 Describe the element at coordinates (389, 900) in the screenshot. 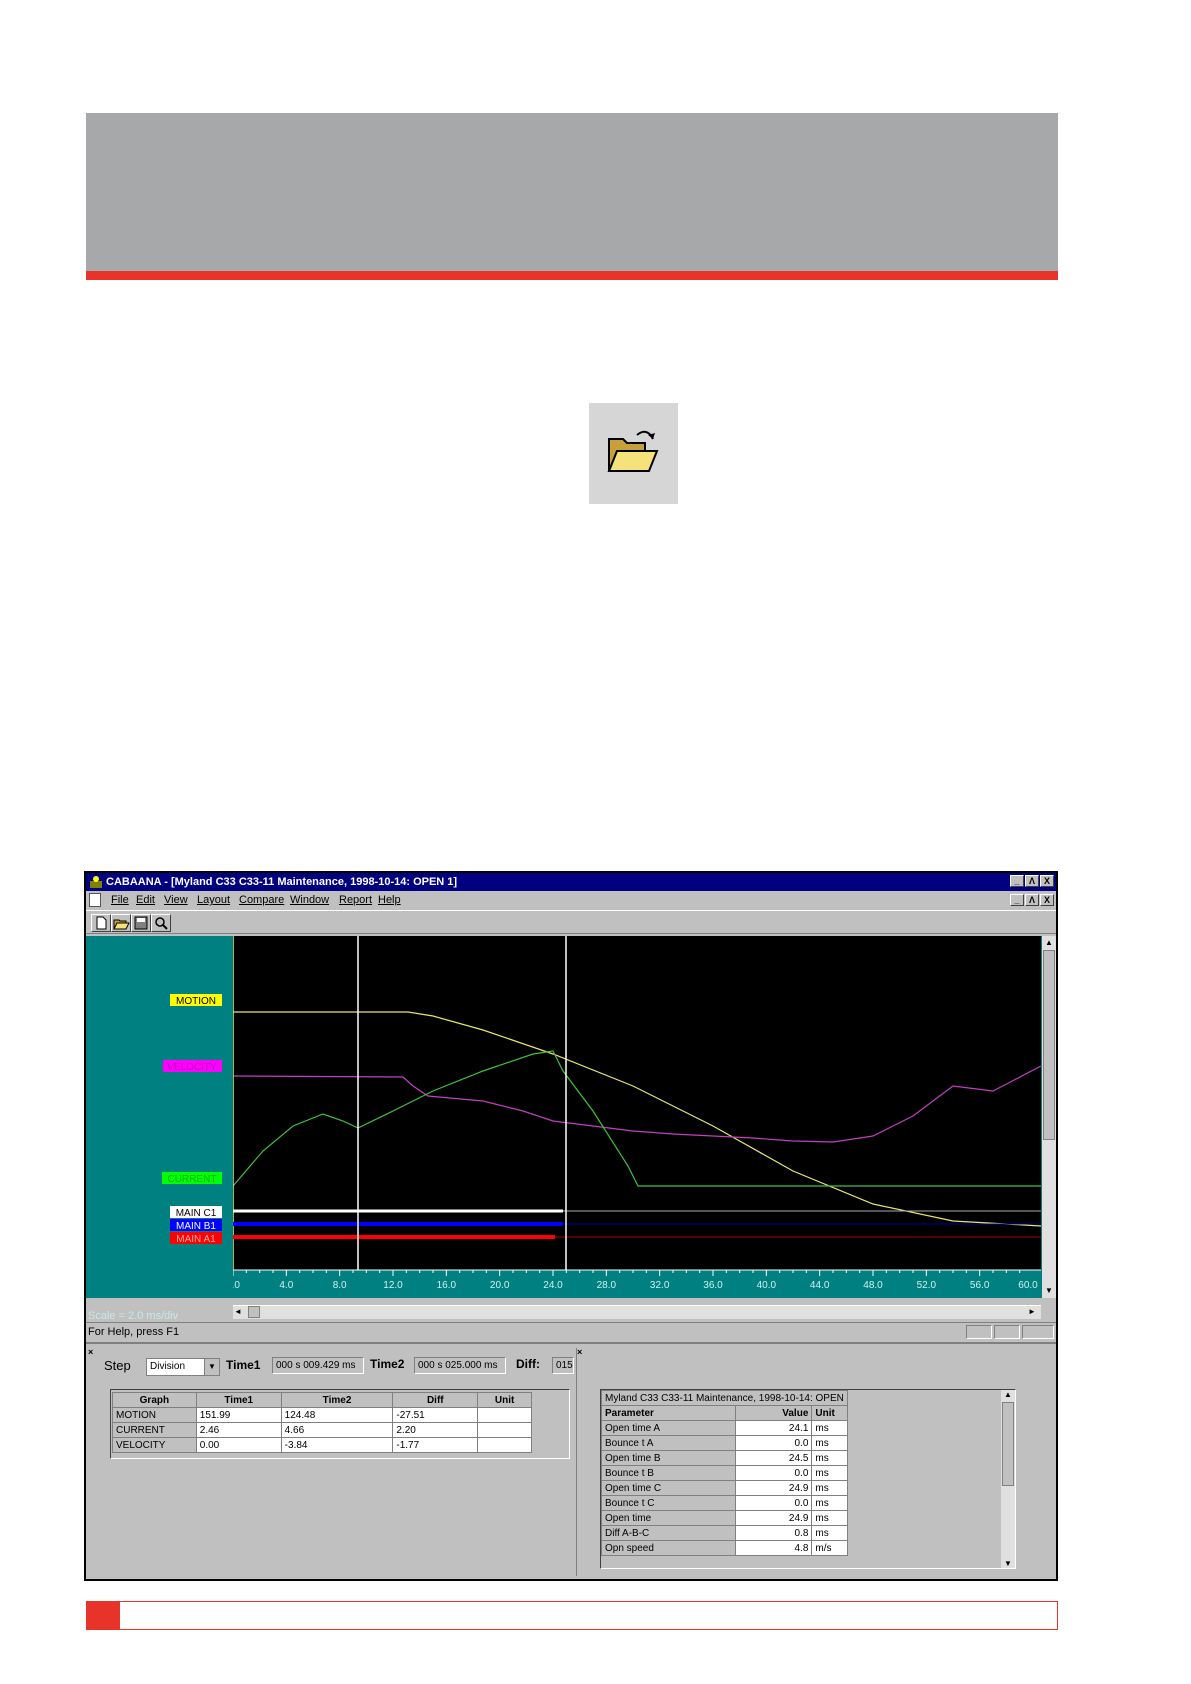

I see `menu-help: Help` at that location.